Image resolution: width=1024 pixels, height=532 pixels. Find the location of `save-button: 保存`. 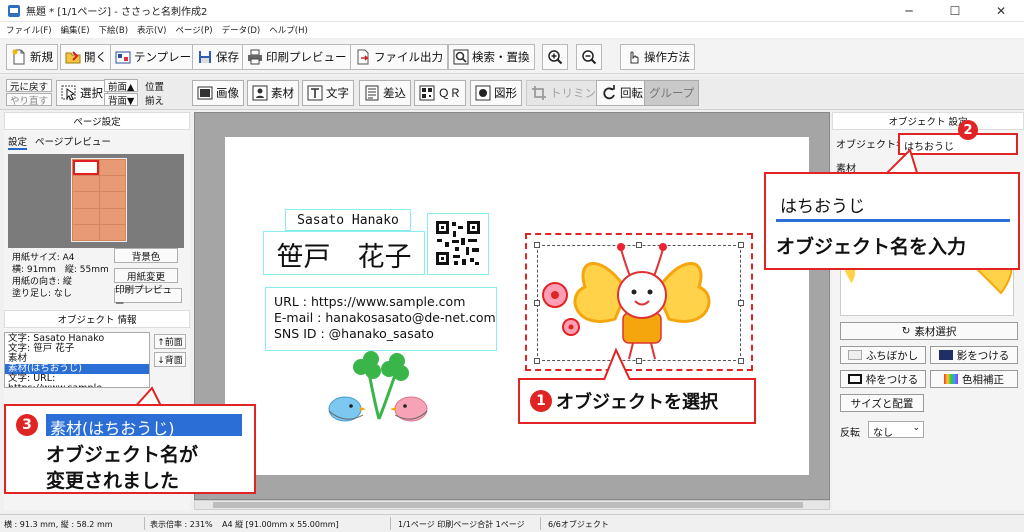

save-button: 保存 is located at coordinates (218, 57).